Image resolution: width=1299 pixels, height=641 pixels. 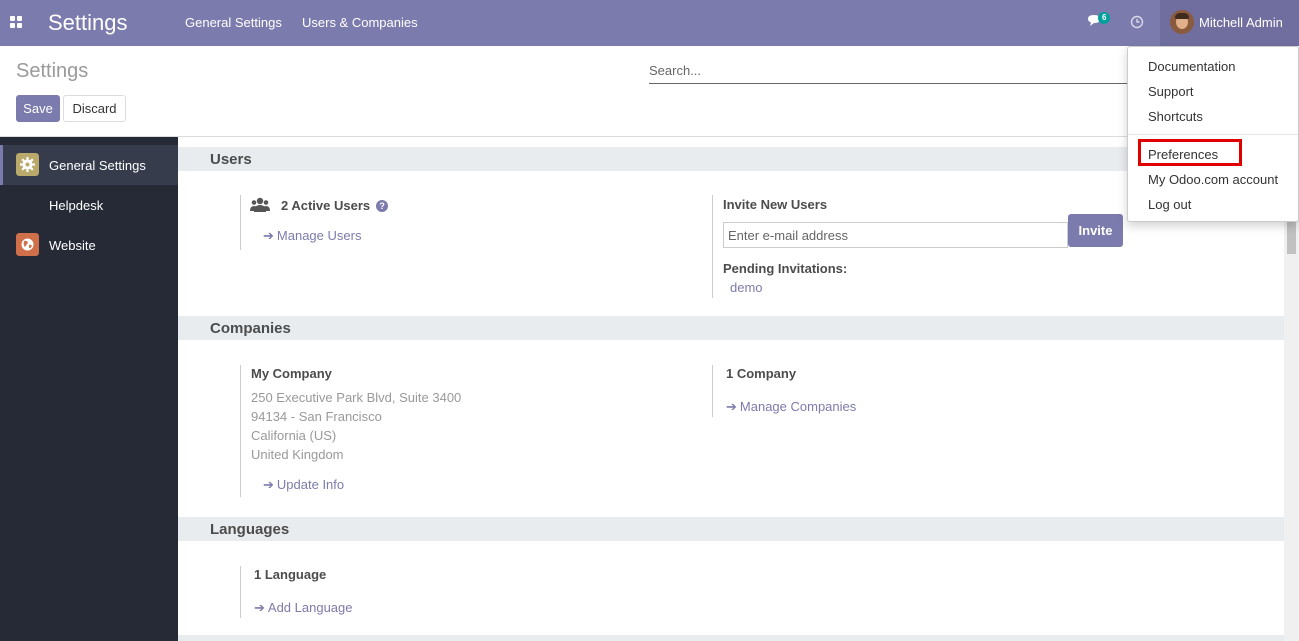 What do you see at coordinates (291, 373) in the screenshot?
I see `company-name: My Company` at bounding box center [291, 373].